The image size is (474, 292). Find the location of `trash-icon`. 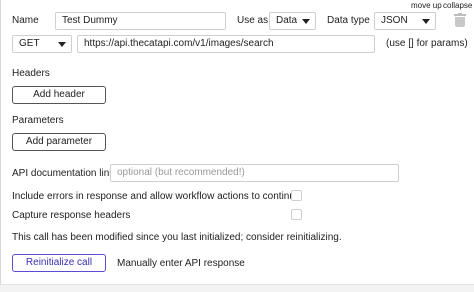

trash-icon is located at coordinates (460, 20).